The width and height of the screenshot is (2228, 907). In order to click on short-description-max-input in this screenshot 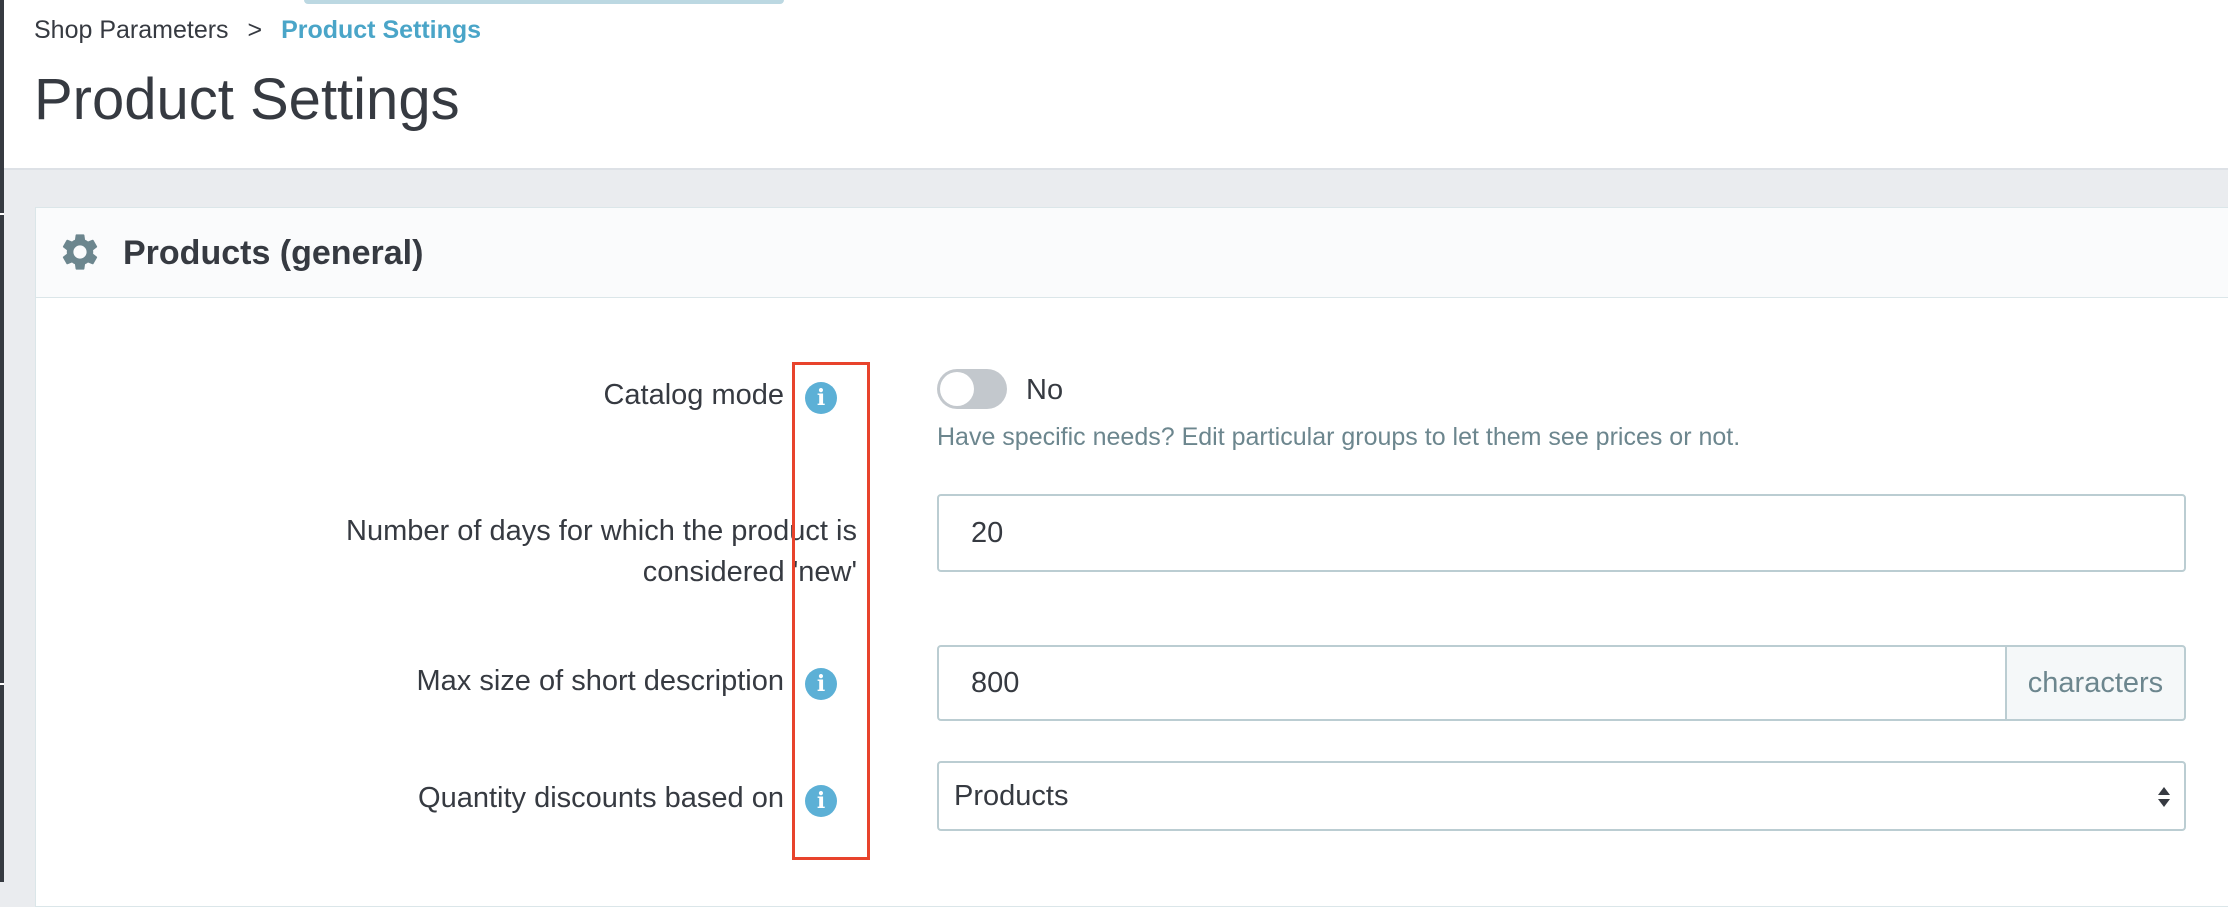, I will do `click(1472, 683)`.